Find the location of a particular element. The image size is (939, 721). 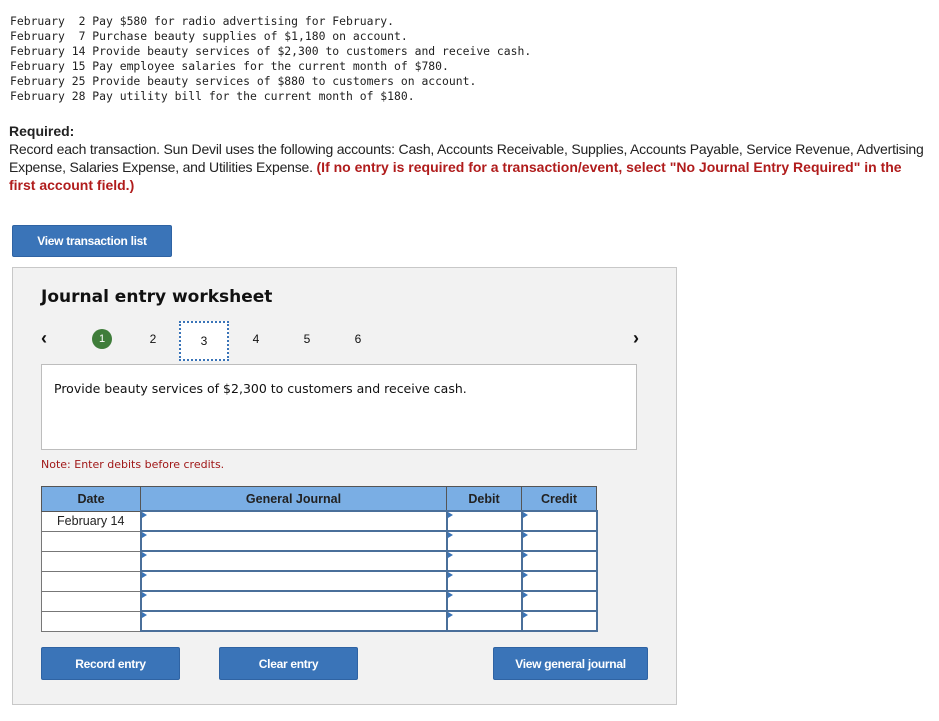

step-navigation: ‹ 1 2 3 4 5 6 › is located at coordinates (344, 341).